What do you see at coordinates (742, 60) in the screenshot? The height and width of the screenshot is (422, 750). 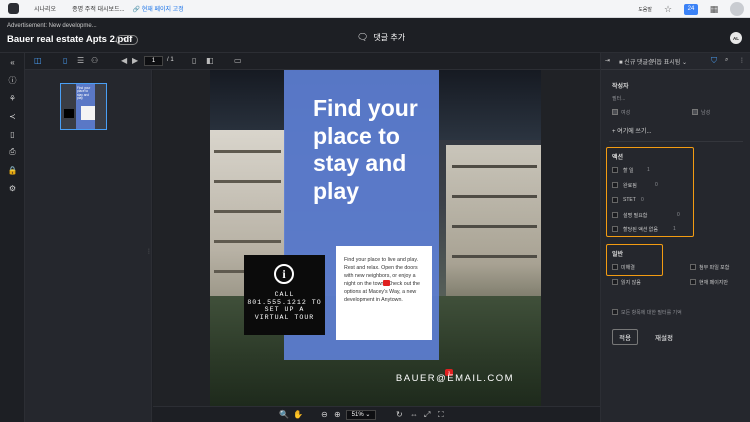 I see `more-icon: ⋮` at bounding box center [742, 60].